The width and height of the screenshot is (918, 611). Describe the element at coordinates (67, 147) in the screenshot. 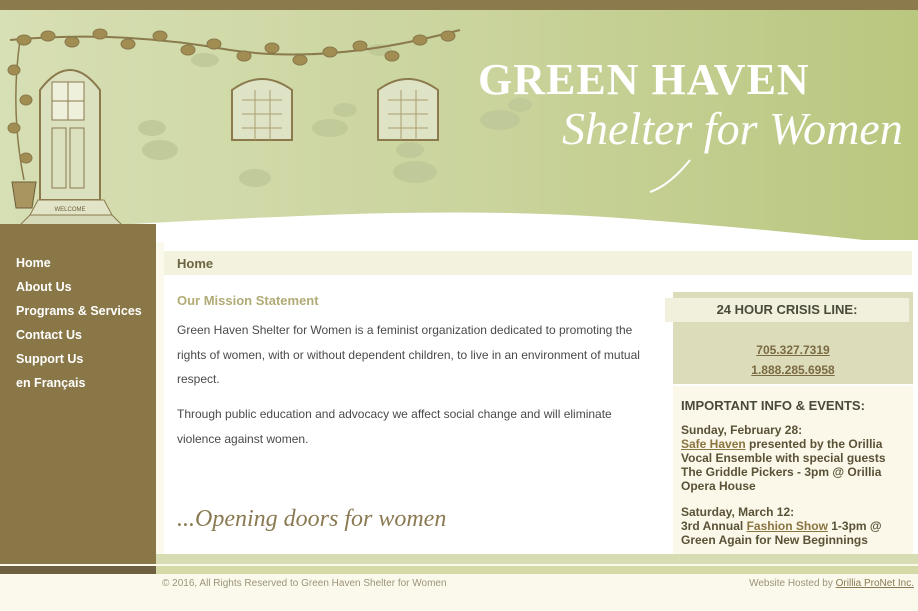

I see `door-illustration: WELCOME` at that location.